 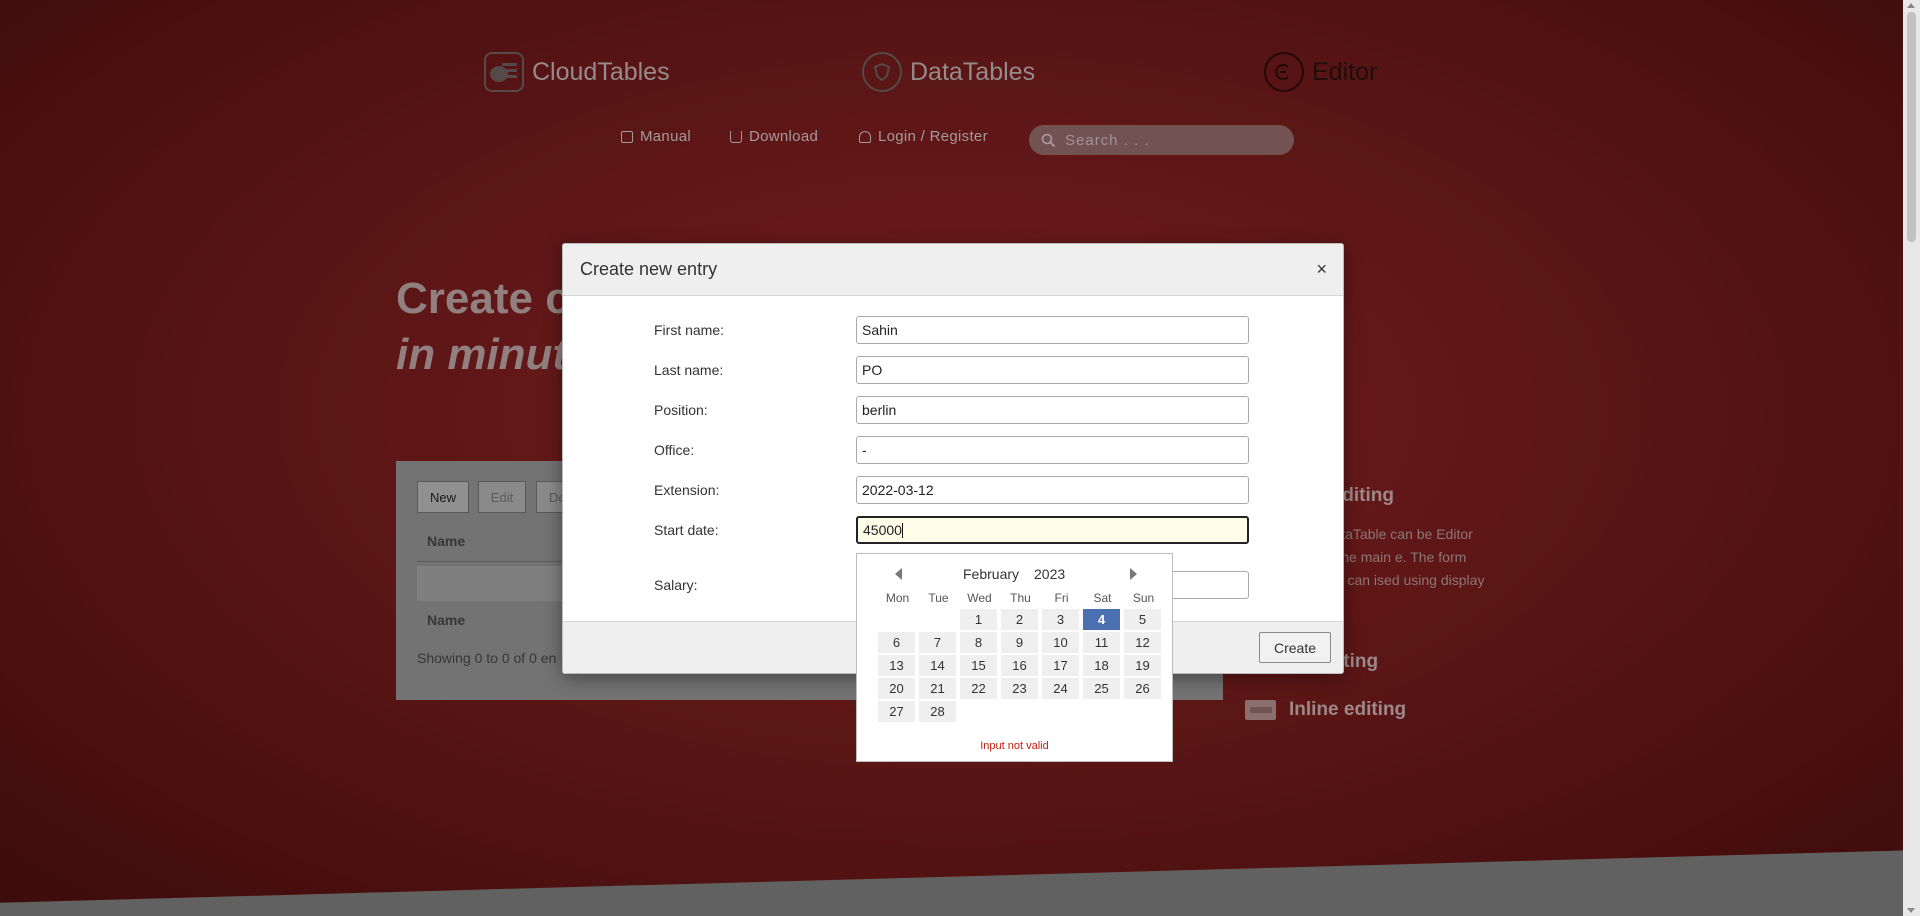 What do you see at coordinates (1052, 410) in the screenshot?
I see `position-field: berlin` at bounding box center [1052, 410].